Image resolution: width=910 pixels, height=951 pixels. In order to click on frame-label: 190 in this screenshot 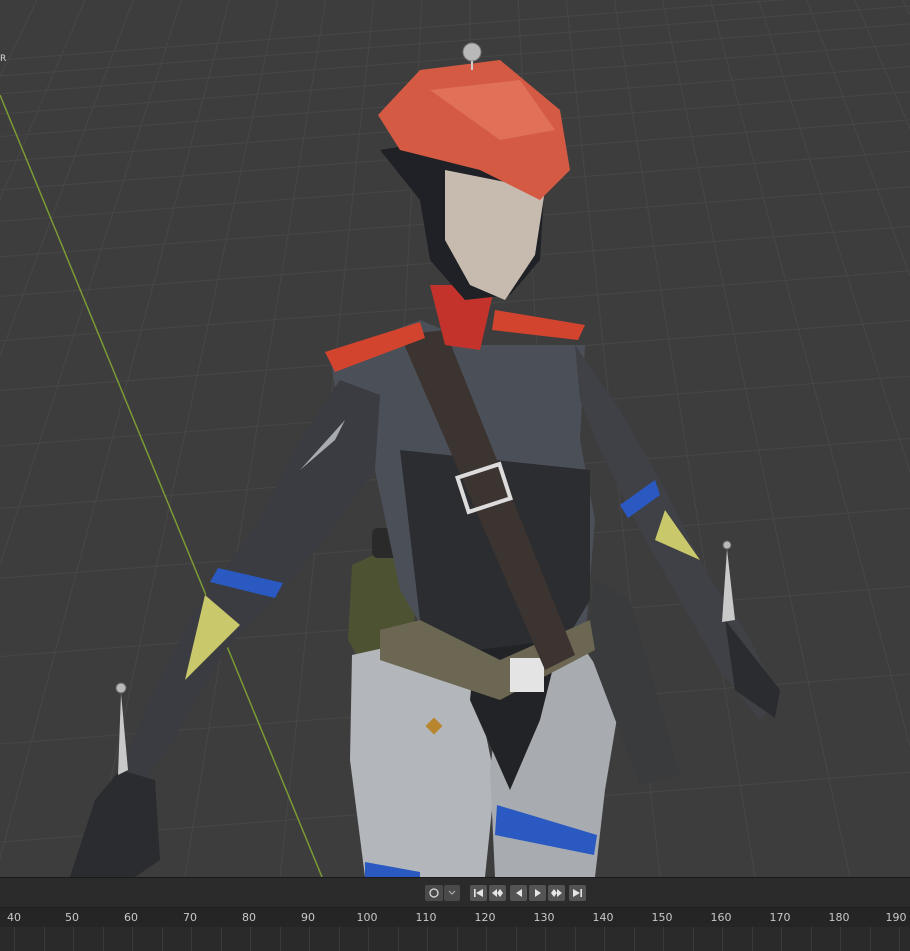, I will do `click(896, 917)`.